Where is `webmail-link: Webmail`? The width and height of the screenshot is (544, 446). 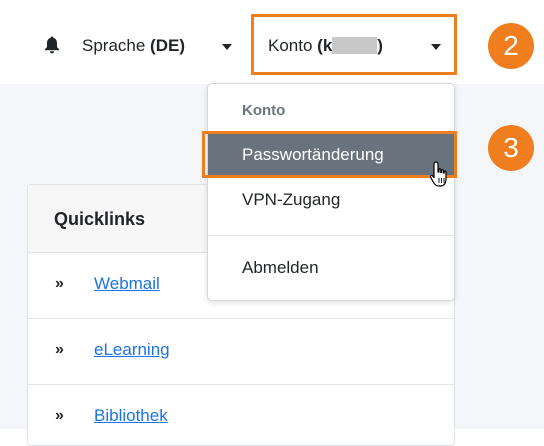 webmail-link: Webmail is located at coordinates (127, 284).